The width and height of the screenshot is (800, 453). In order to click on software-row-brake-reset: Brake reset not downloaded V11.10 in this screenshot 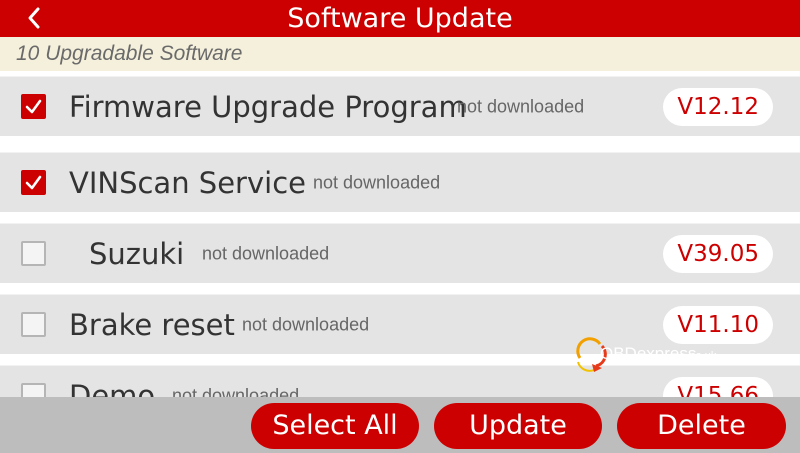, I will do `click(400, 324)`.